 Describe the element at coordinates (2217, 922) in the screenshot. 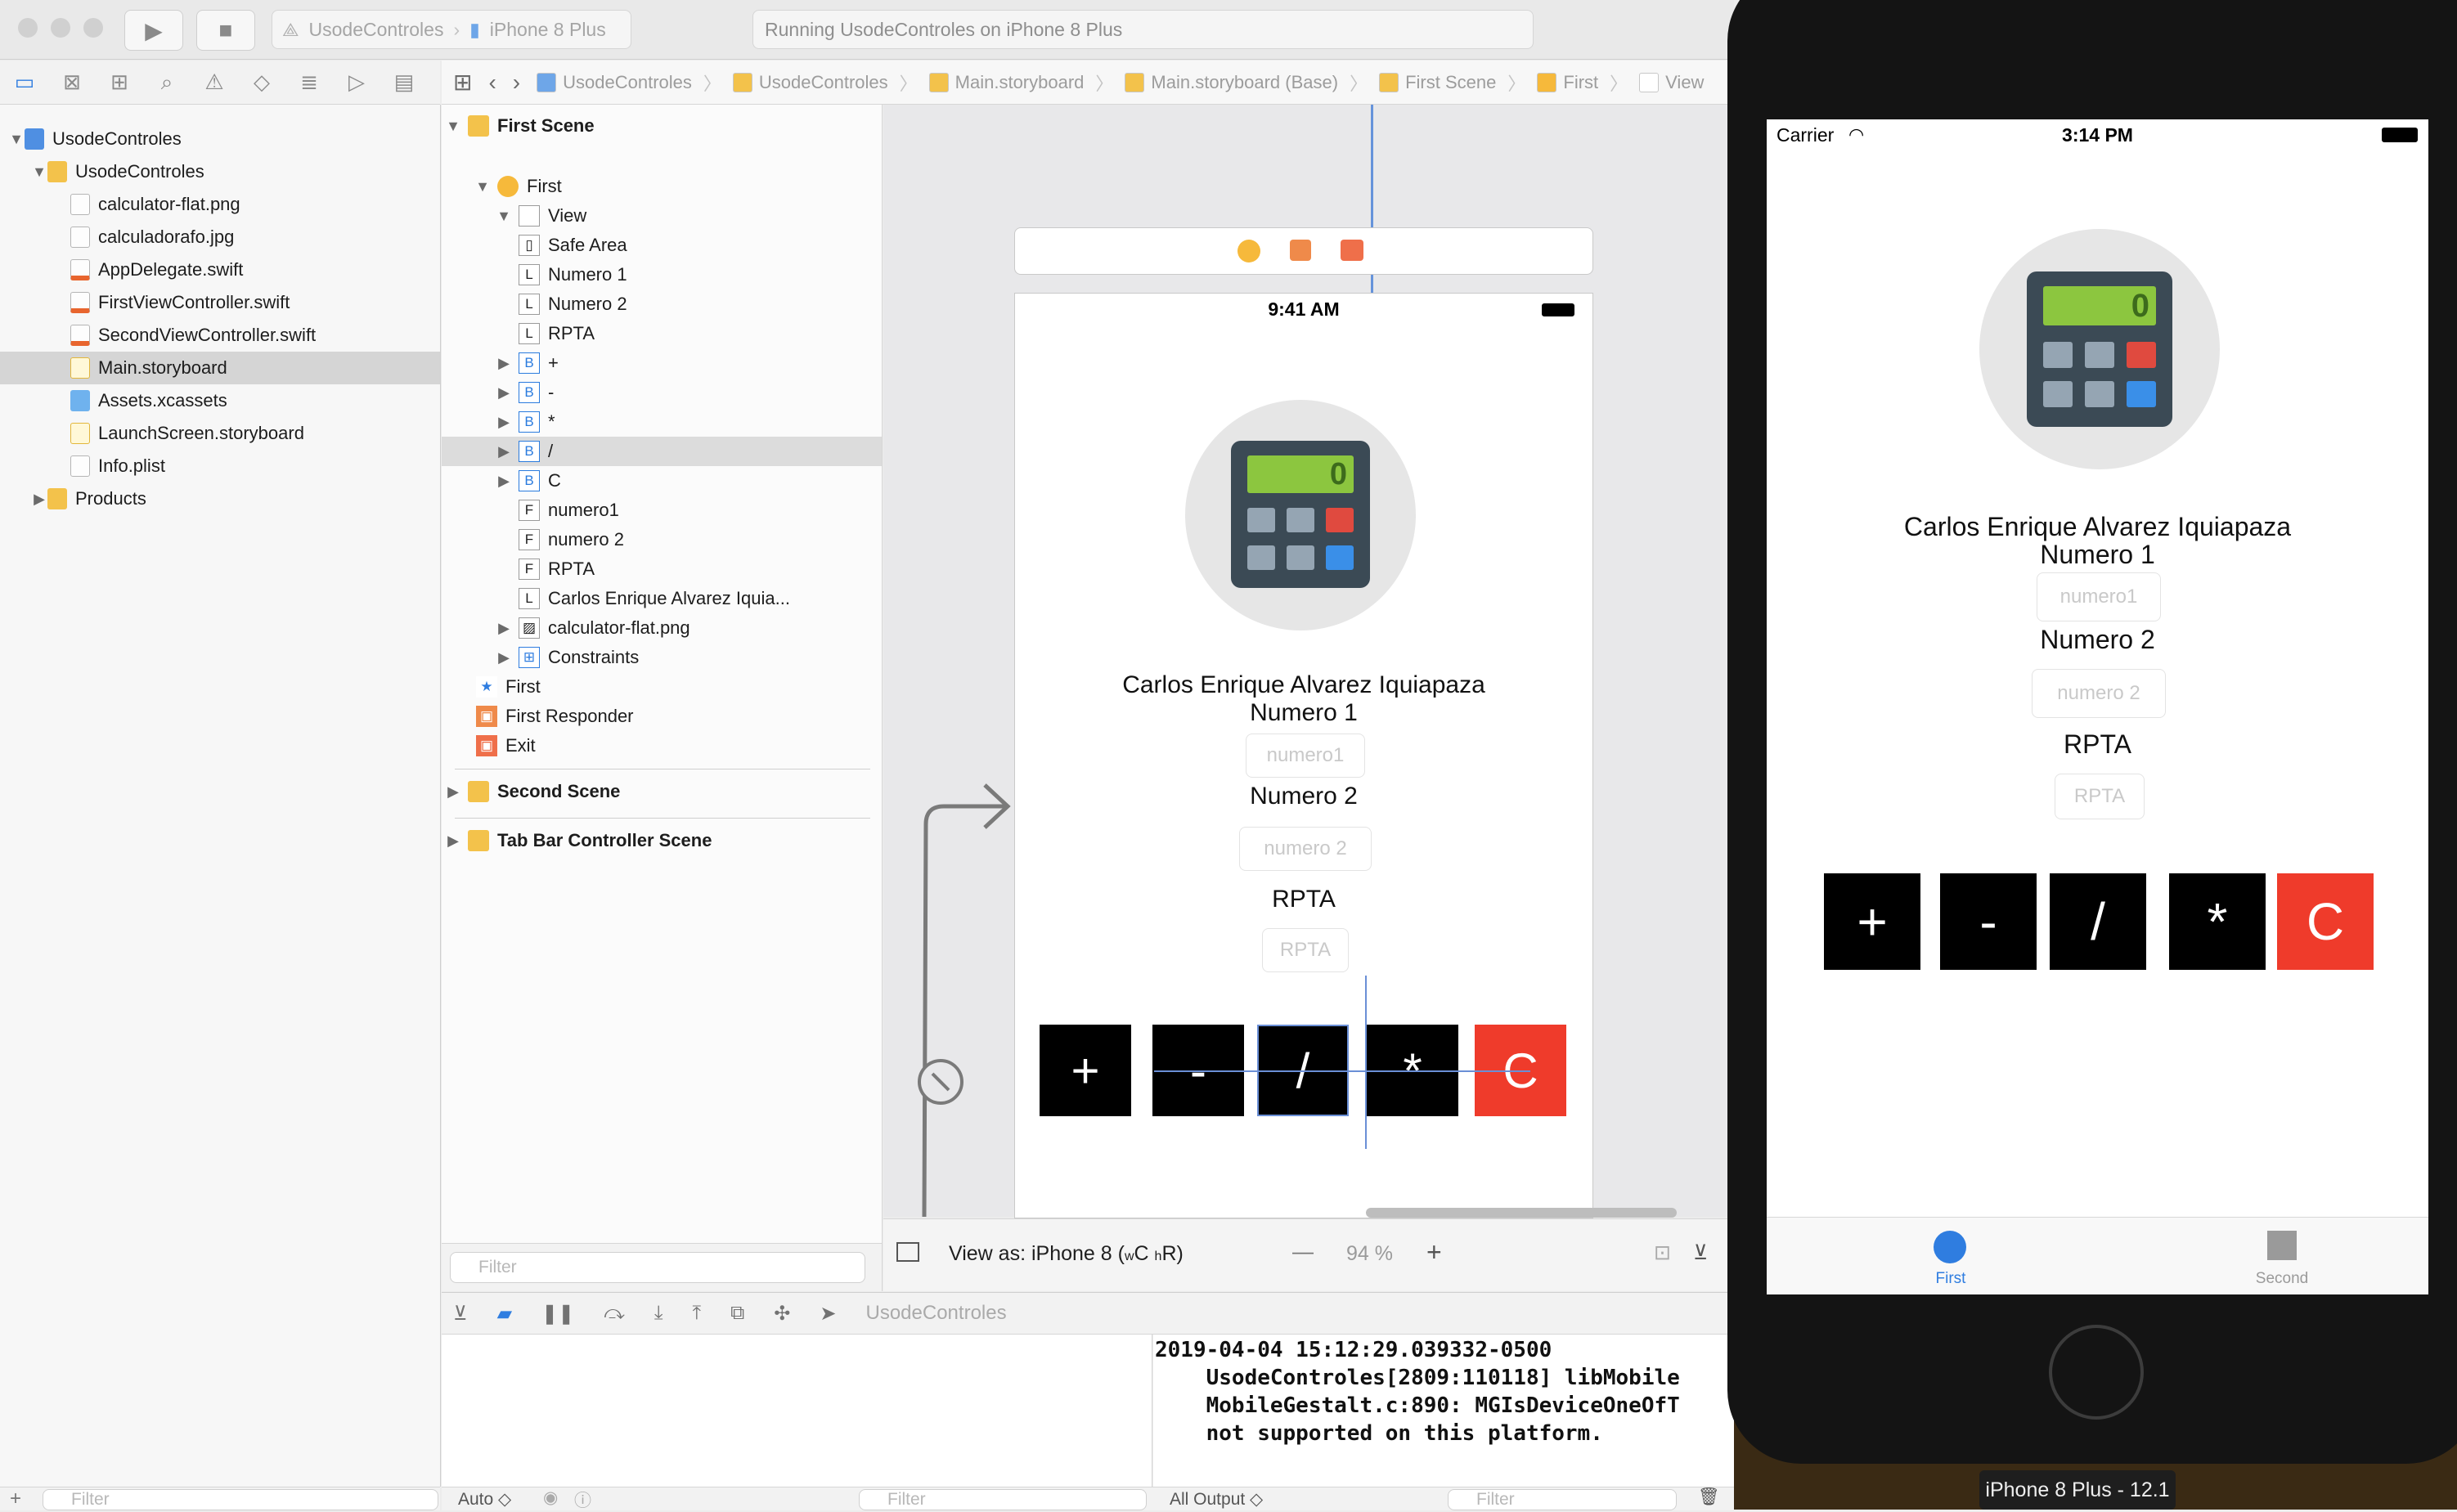

I see `sim-multiply-button: *` at that location.